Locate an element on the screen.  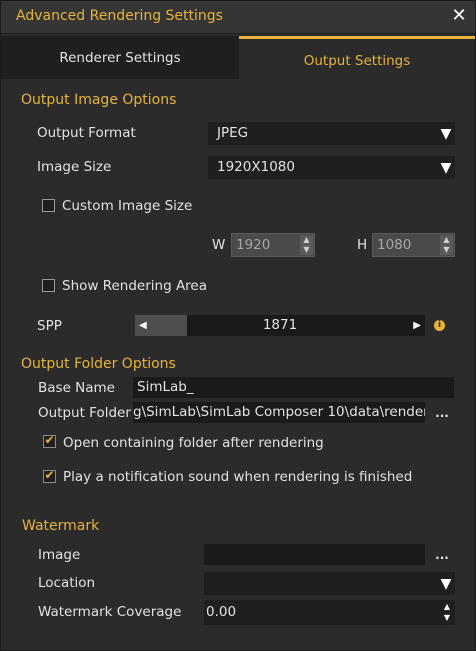
width-value: 1920 is located at coordinates (253, 245).